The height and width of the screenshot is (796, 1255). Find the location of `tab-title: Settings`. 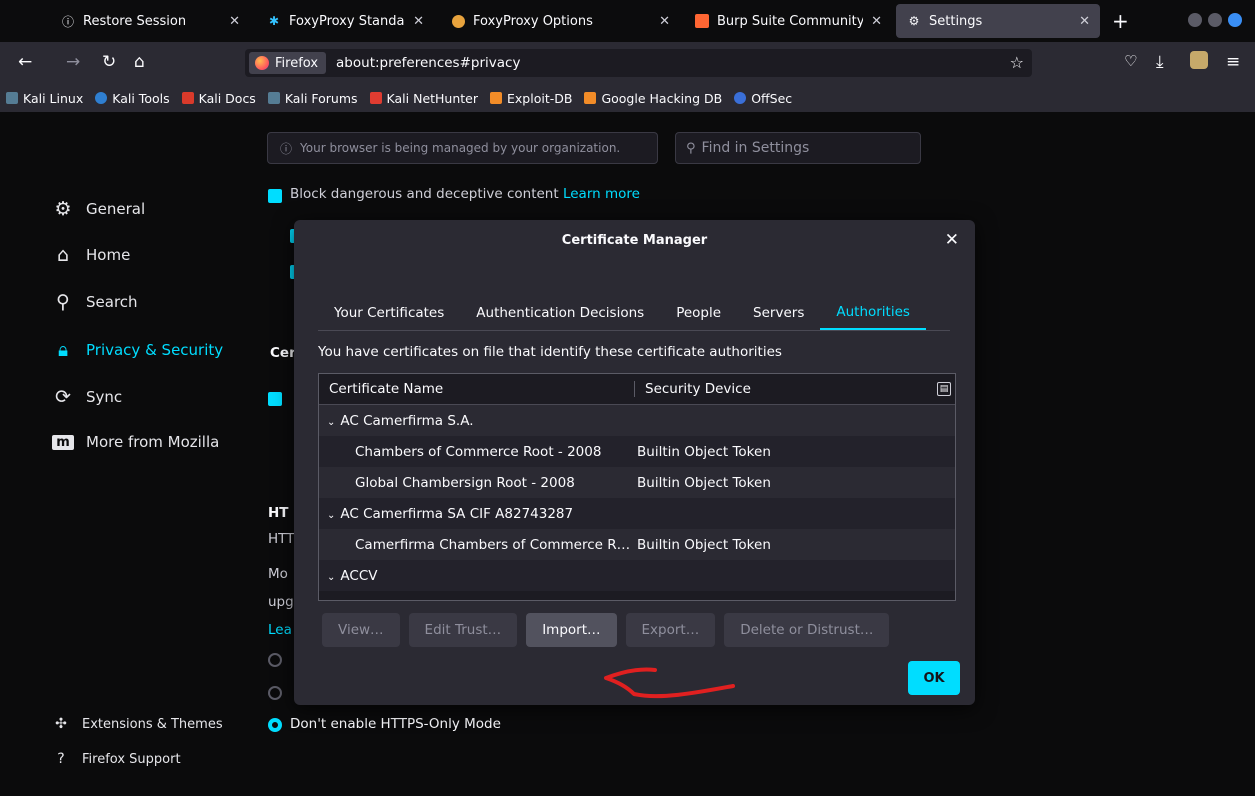

tab-title: Settings is located at coordinates (956, 21).